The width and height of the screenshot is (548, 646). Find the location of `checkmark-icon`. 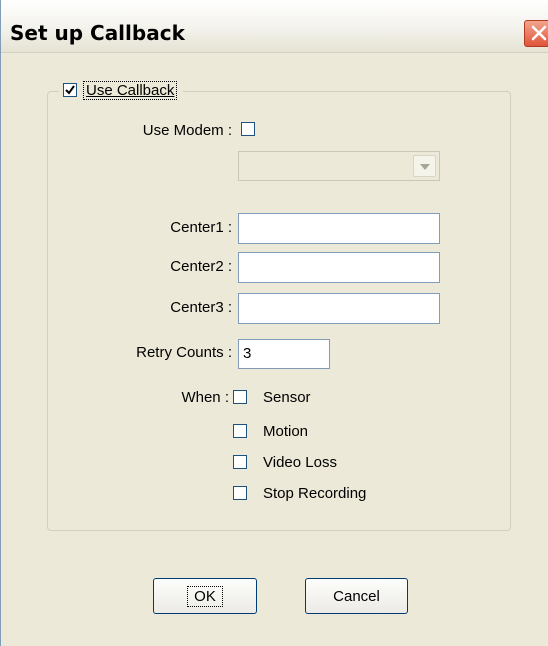

checkmark-icon is located at coordinates (70, 90).